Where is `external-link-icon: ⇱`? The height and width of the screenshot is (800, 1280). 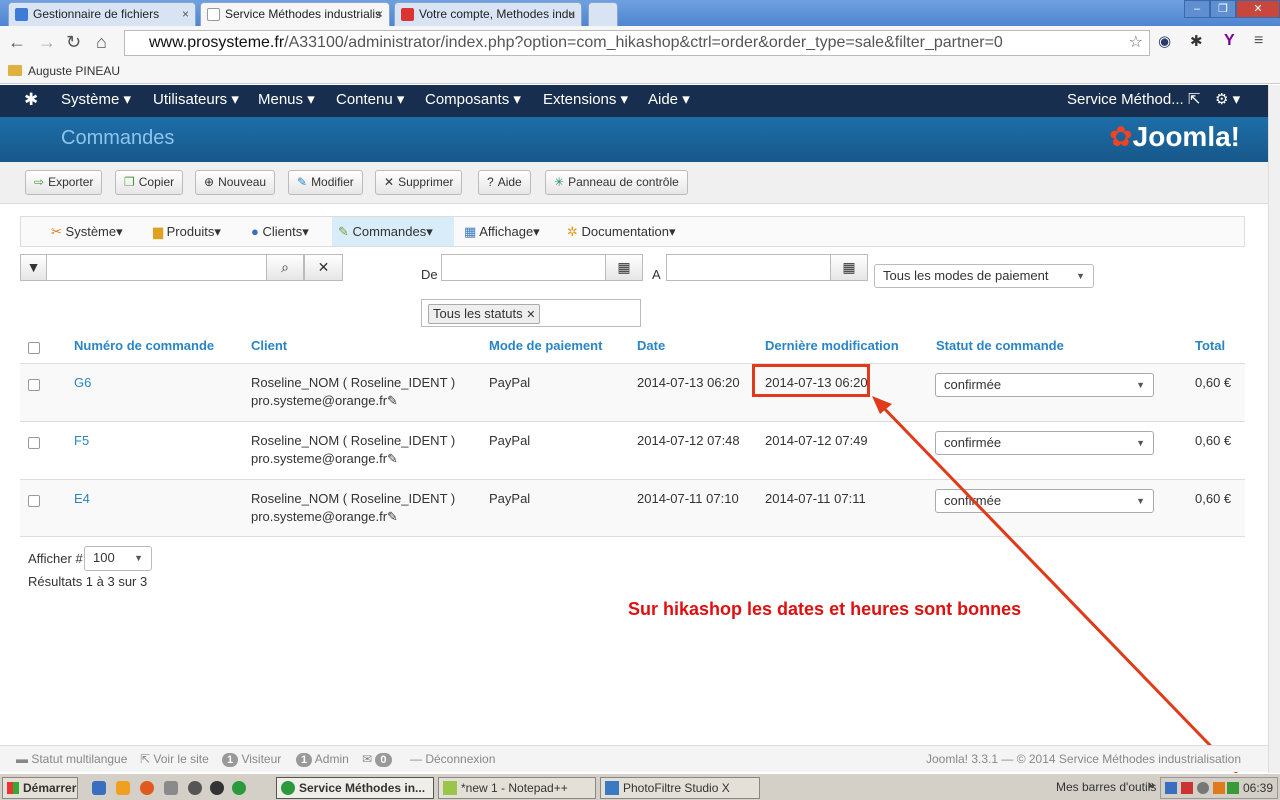
external-link-icon: ⇱ is located at coordinates (145, 759).